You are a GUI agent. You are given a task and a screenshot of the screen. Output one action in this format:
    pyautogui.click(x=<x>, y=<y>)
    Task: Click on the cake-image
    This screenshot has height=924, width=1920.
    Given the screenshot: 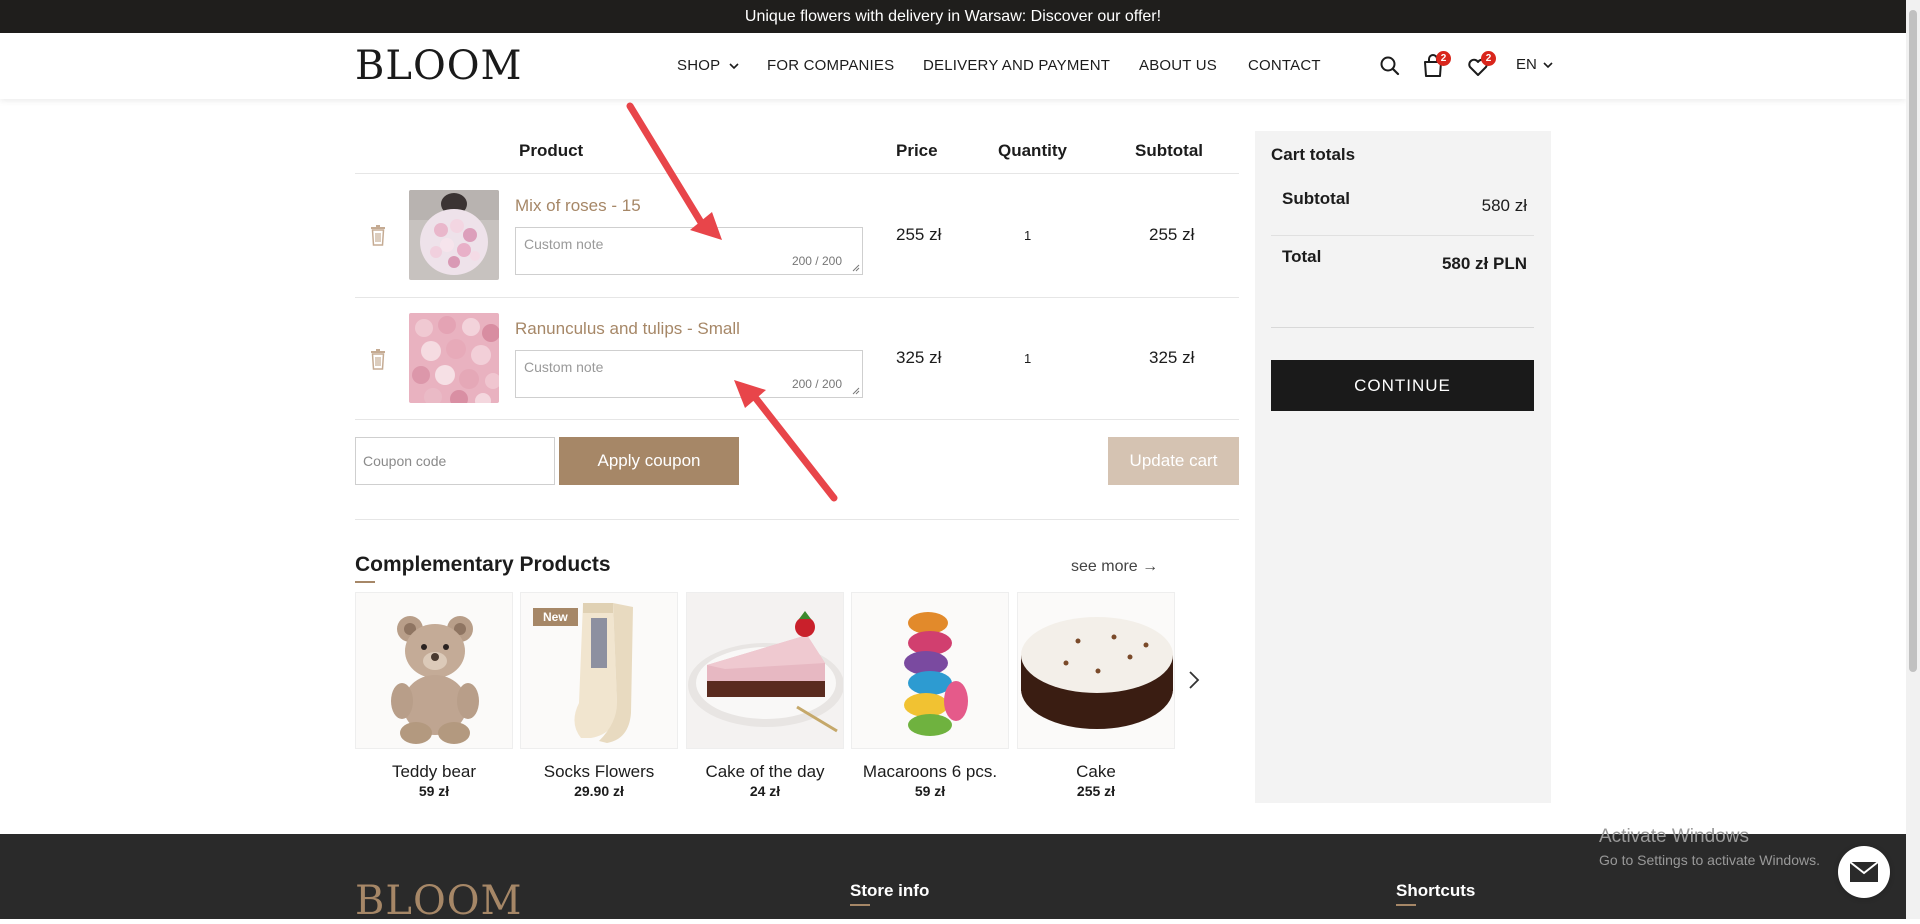 What is the action you would take?
    pyautogui.click(x=1096, y=670)
    